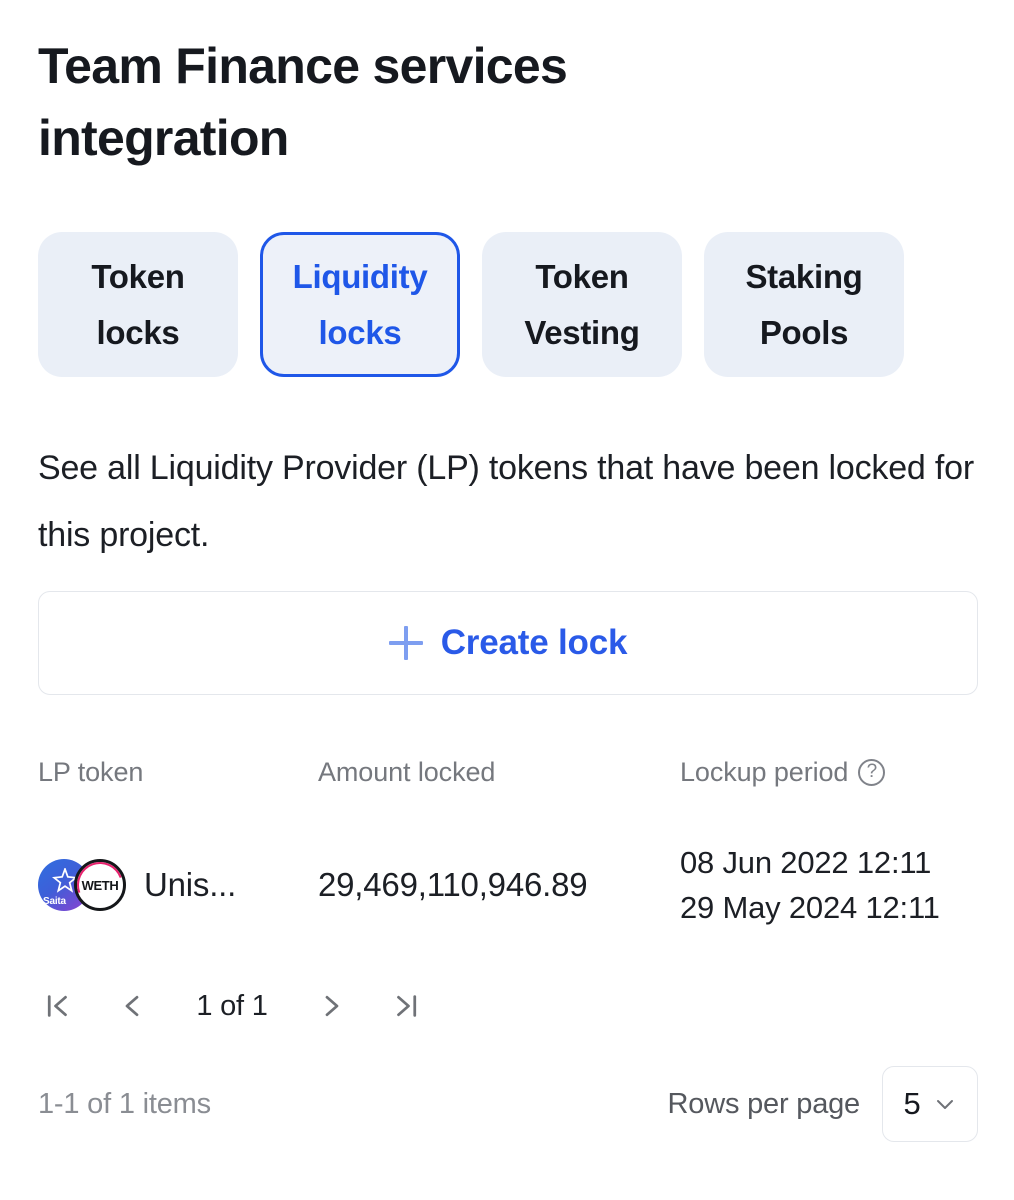 This screenshot has width=1014, height=1200. I want to click on rows-per-page: Rows per page 5, so click(823, 1104).